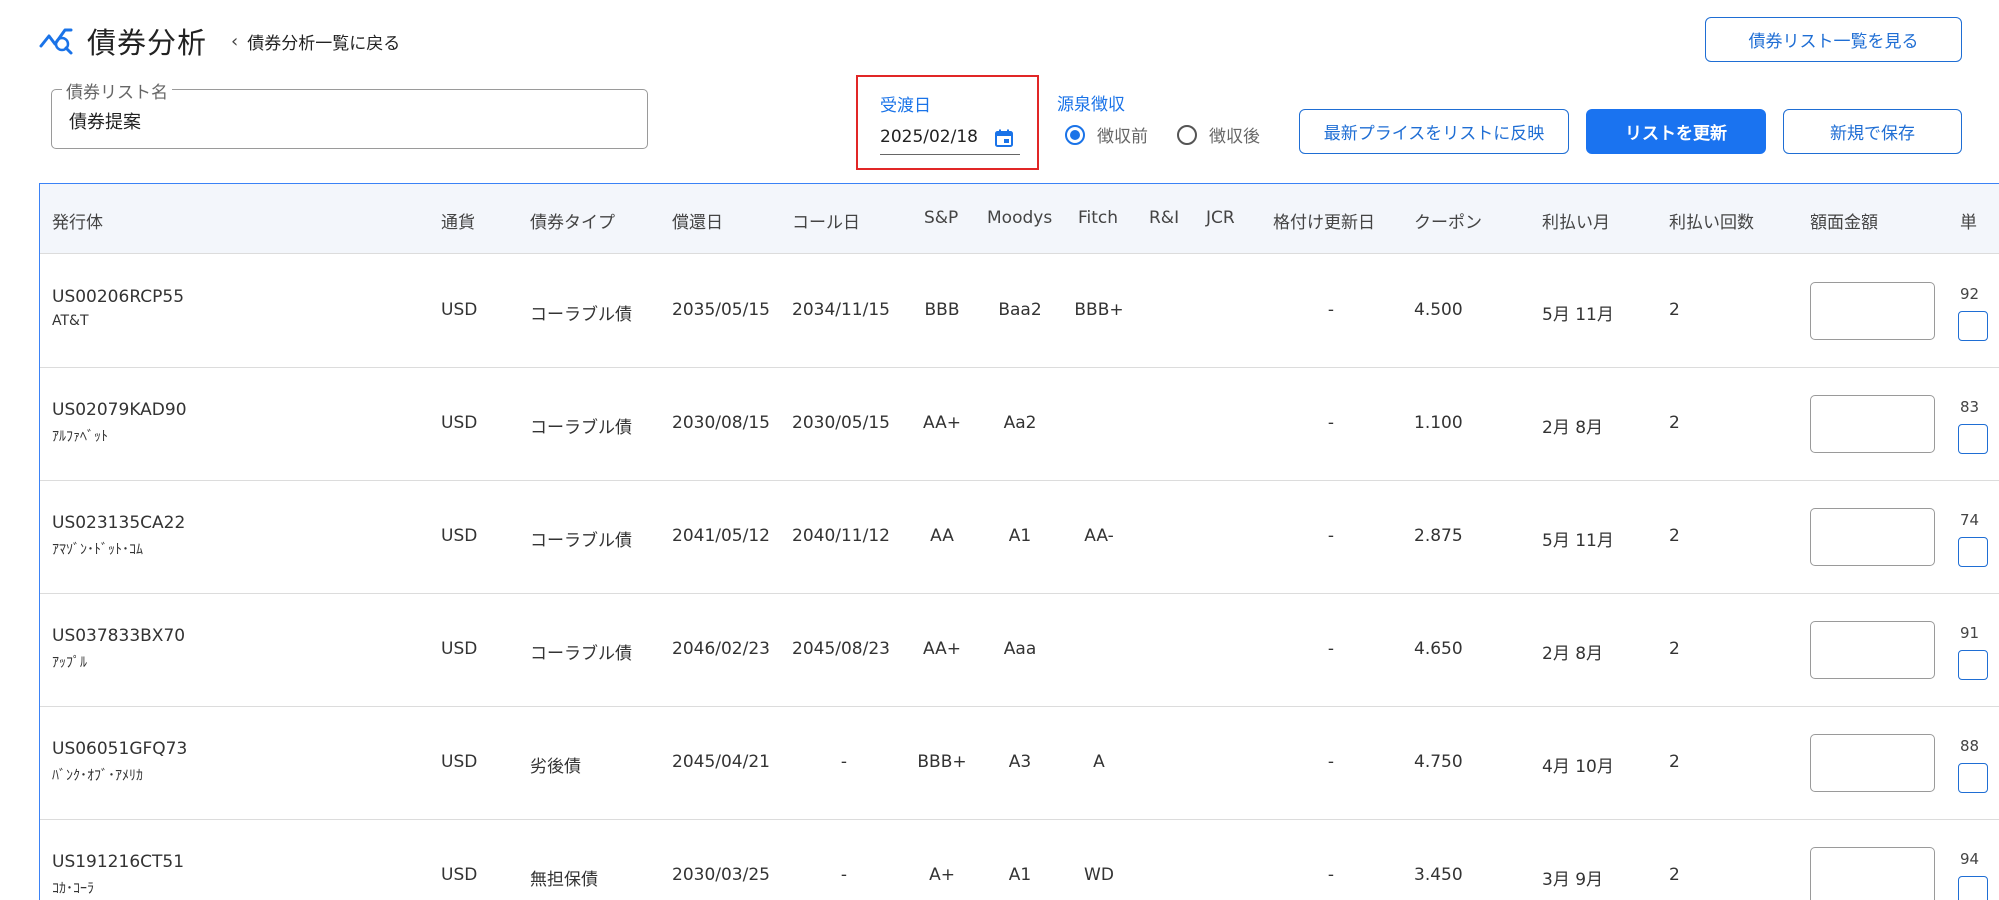 This screenshot has height=900, width=1999. What do you see at coordinates (942, 536) in the screenshot?
I see `sp-rating-cell: AA` at bounding box center [942, 536].